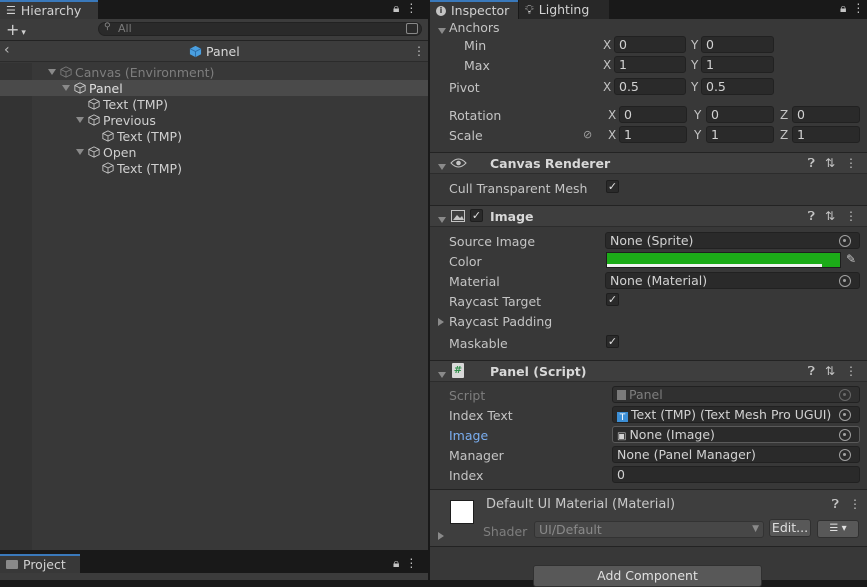 This screenshot has width=867, height=587. What do you see at coordinates (736, 454) in the screenshot?
I see `manager-field: None (Panel Manager)` at bounding box center [736, 454].